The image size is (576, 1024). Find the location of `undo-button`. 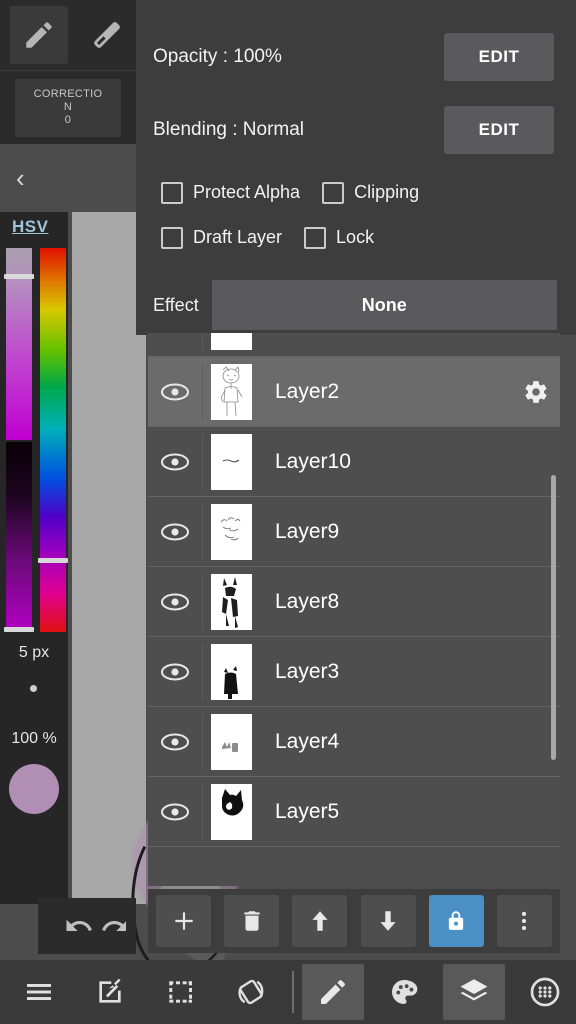

undo-button is located at coordinates (79, 926).